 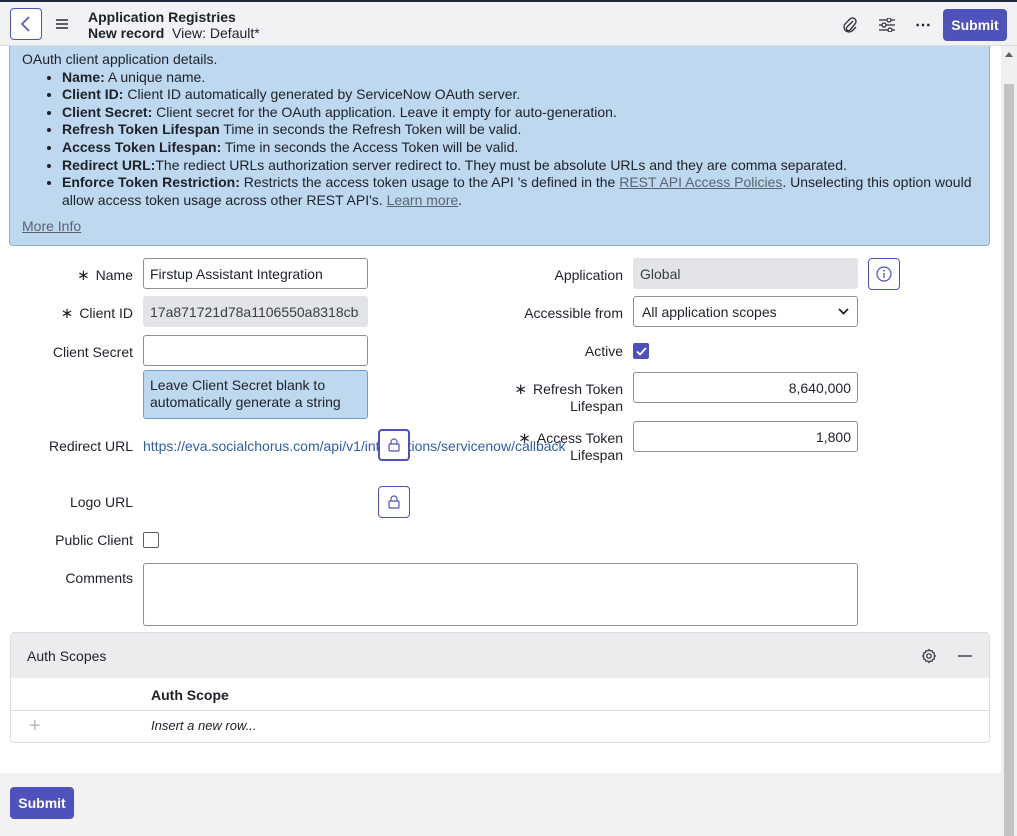 I want to click on page-title: Application Registries, so click(x=162, y=17).